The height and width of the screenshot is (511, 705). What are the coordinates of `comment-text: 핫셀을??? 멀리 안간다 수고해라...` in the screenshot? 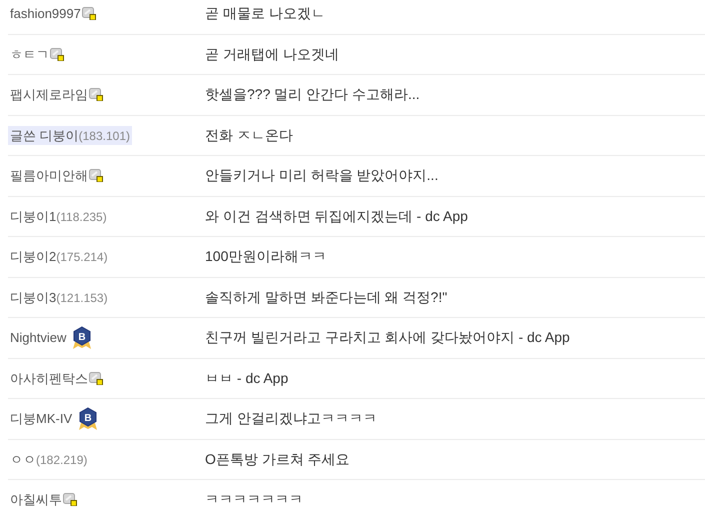 It's located at (312, 94).